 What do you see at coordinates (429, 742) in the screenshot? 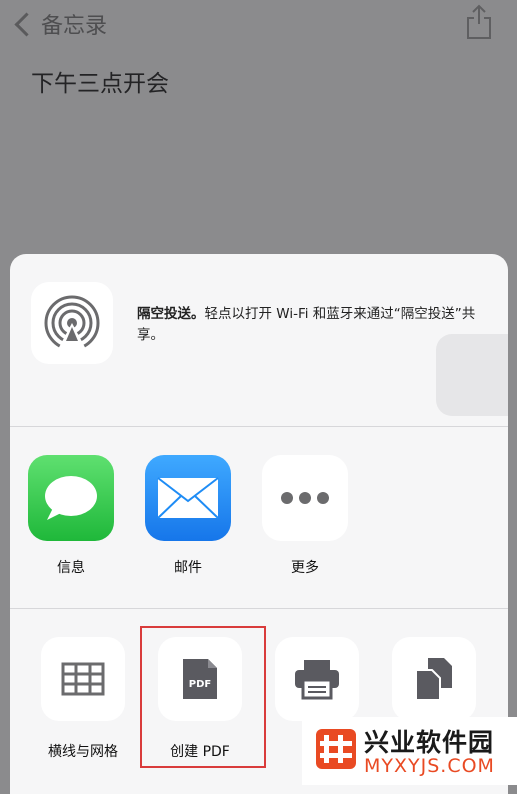
I see `watermark-title: 兴业软件园` at bounding box center [429, 742].